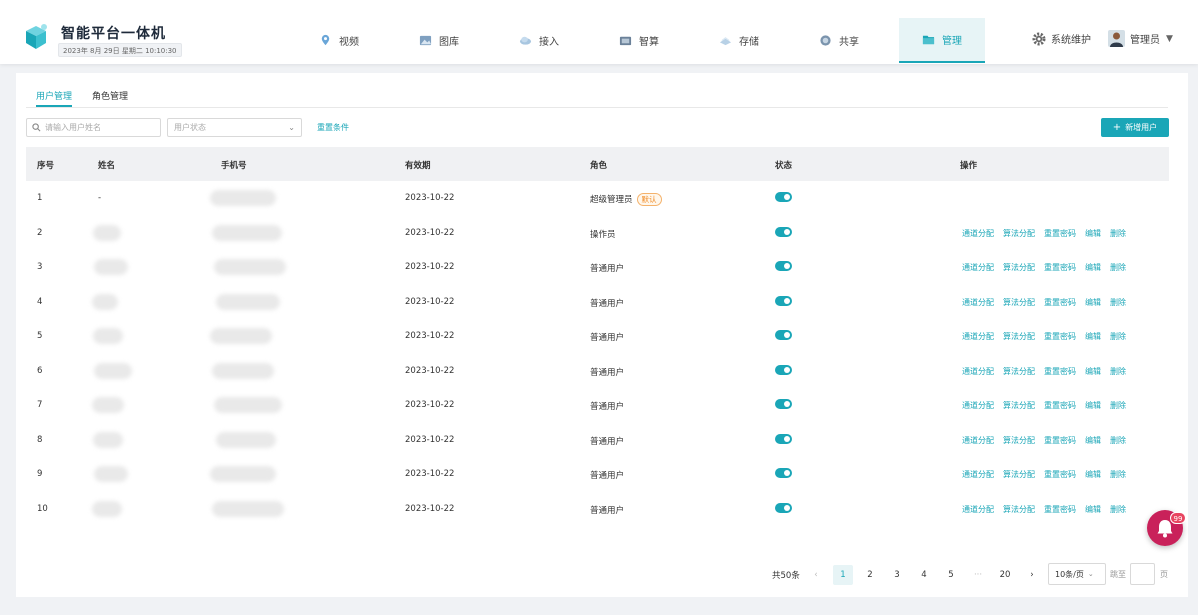 The width and height of the screenshot is (1198, 615). Describe the element at coordinates (952, 41) in the screenshot. I see `nav-manage-label: 管理` at that location.